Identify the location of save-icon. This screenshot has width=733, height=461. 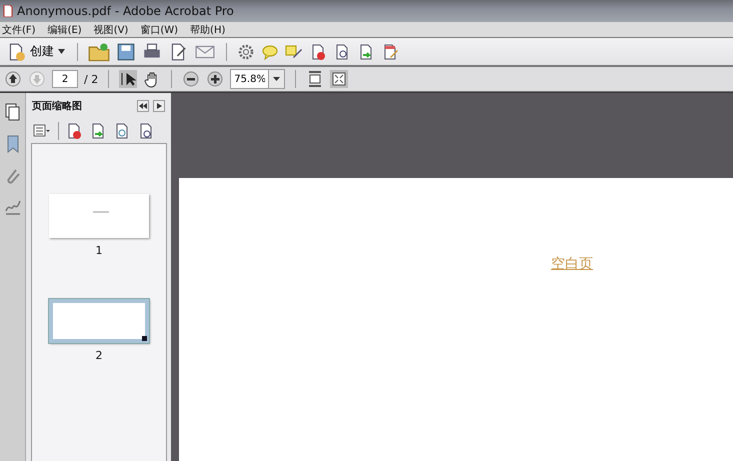
(126, 52).